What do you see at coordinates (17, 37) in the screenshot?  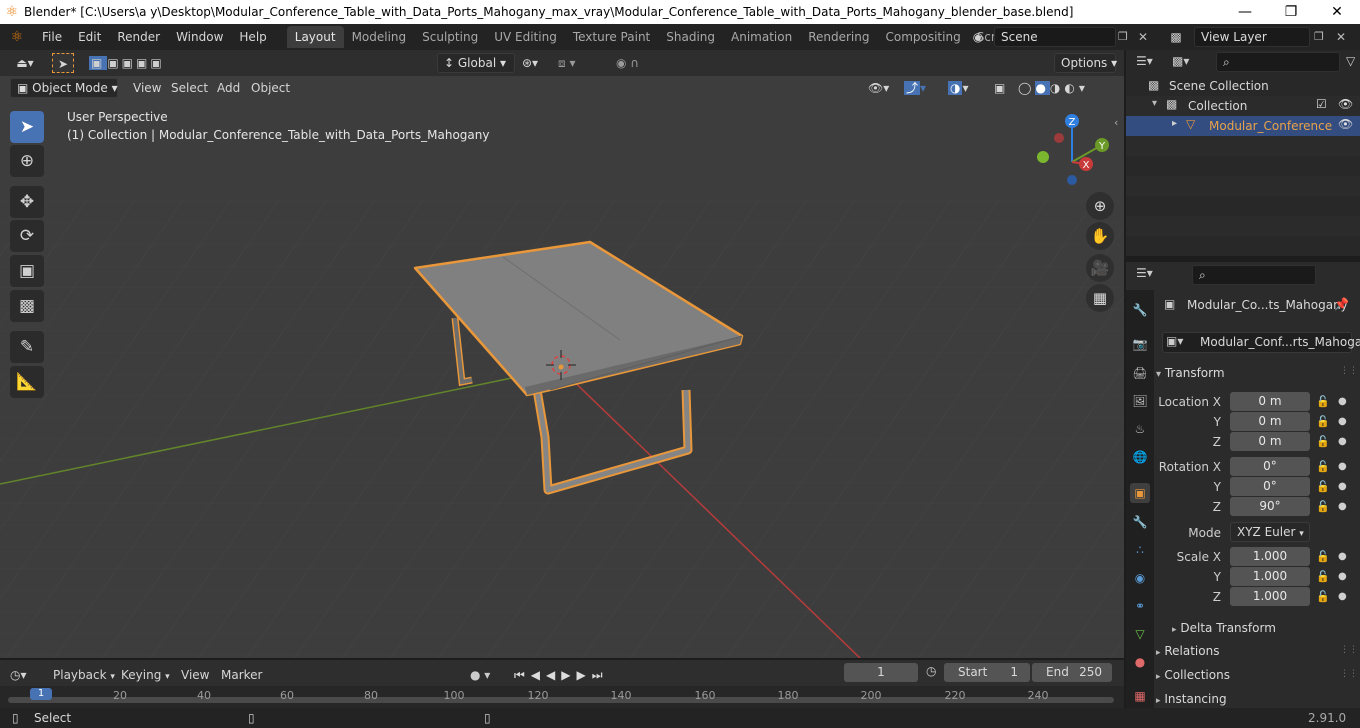 I see `blender-menu-icon: ⚛` at bounding box center [17, 37].